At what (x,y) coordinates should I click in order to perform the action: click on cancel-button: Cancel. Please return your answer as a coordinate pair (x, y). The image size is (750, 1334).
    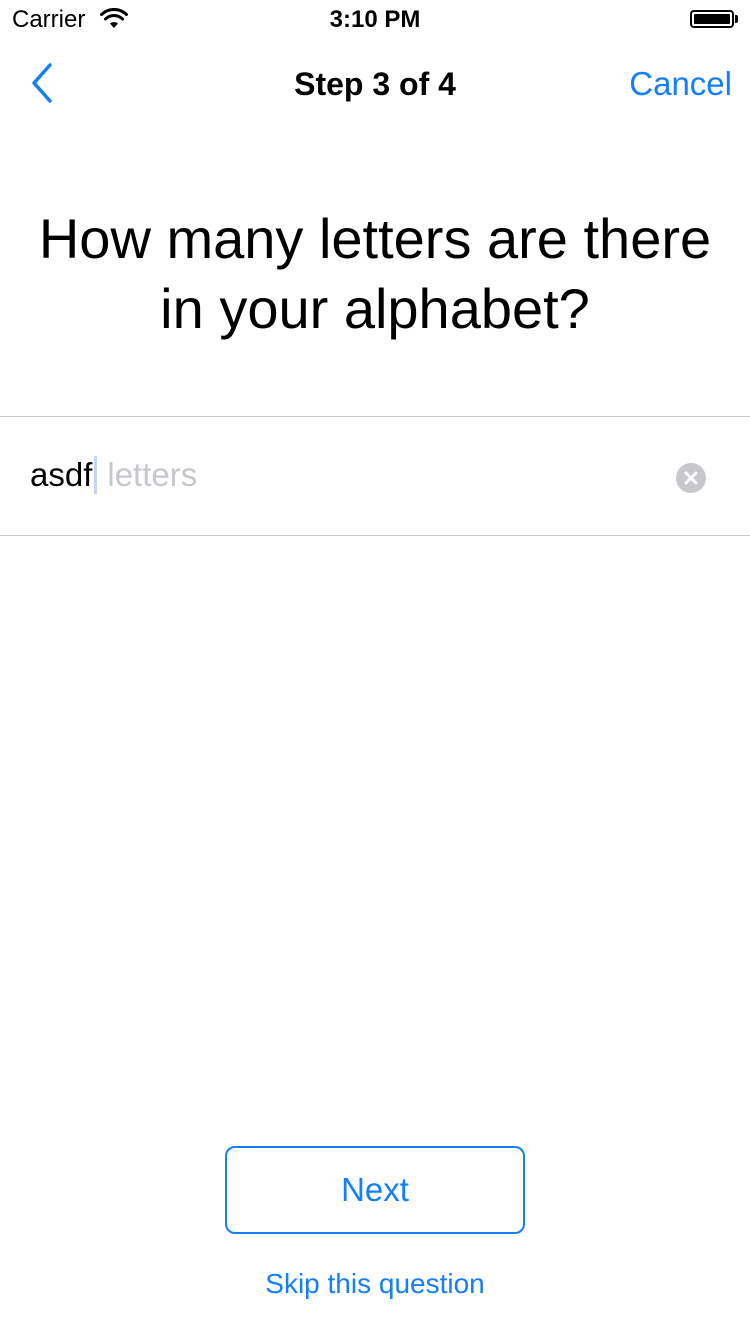
    Looking at the image, I should click on (680, 84).